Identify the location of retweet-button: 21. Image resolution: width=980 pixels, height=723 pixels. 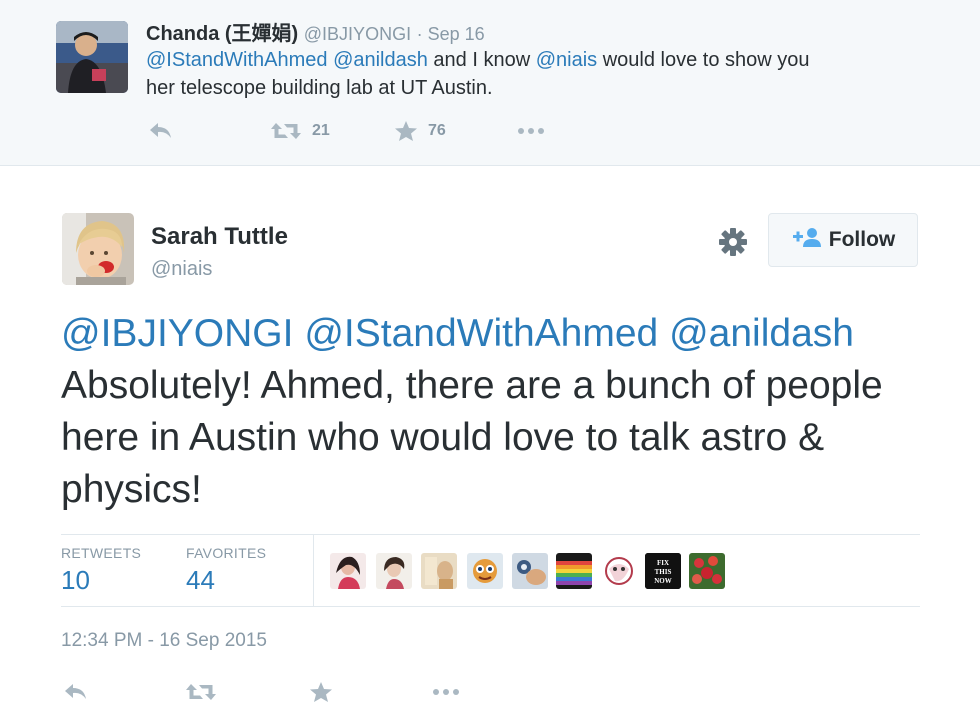
(300, 131).